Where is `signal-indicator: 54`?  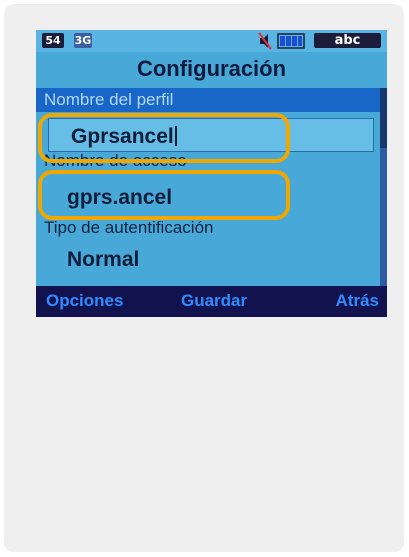
signal-indicator: 54 is located at coordinates (53, 40).